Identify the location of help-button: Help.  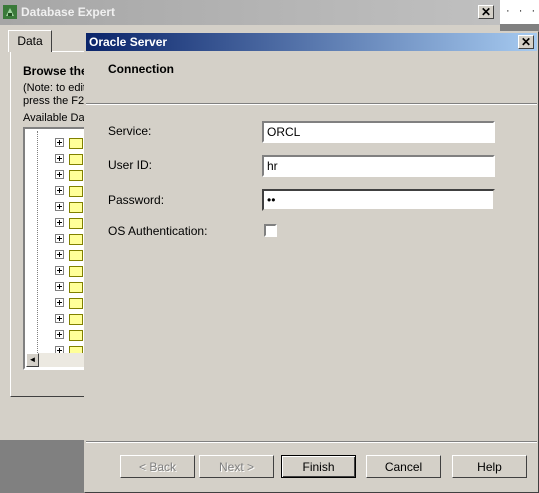
(489, 466).